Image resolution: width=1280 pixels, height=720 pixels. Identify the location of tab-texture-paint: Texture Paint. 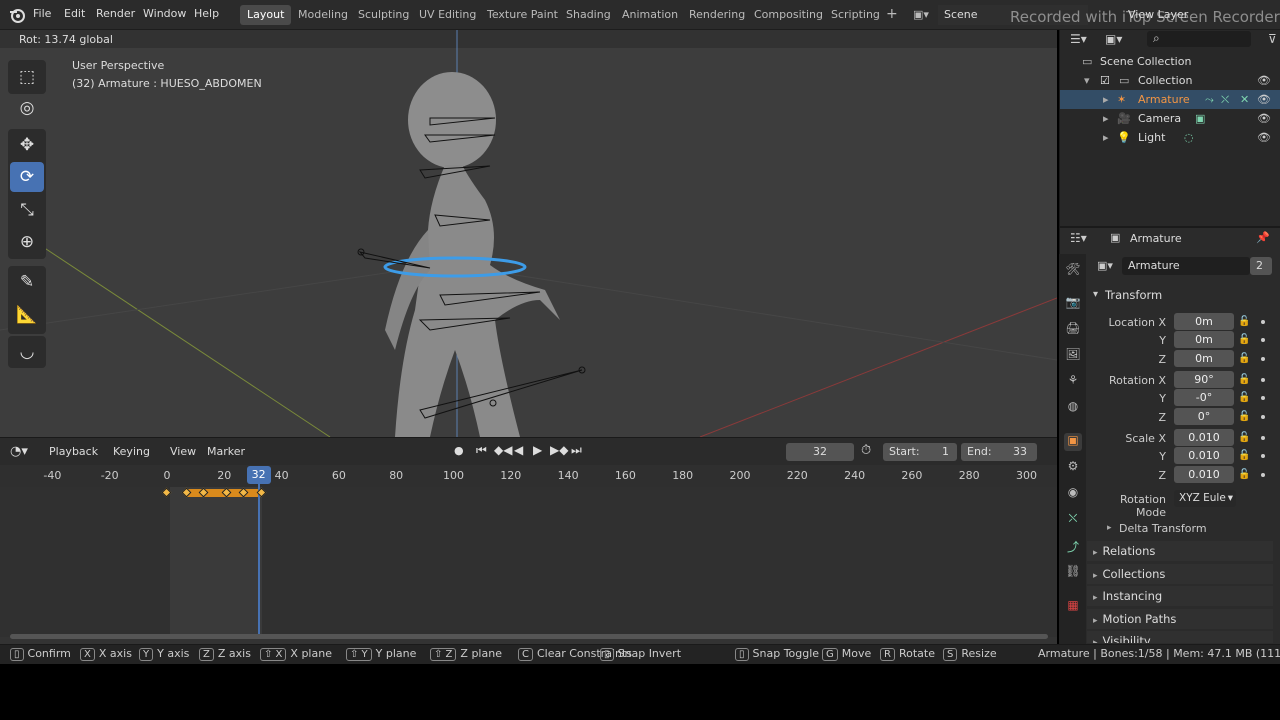
(522, 15).